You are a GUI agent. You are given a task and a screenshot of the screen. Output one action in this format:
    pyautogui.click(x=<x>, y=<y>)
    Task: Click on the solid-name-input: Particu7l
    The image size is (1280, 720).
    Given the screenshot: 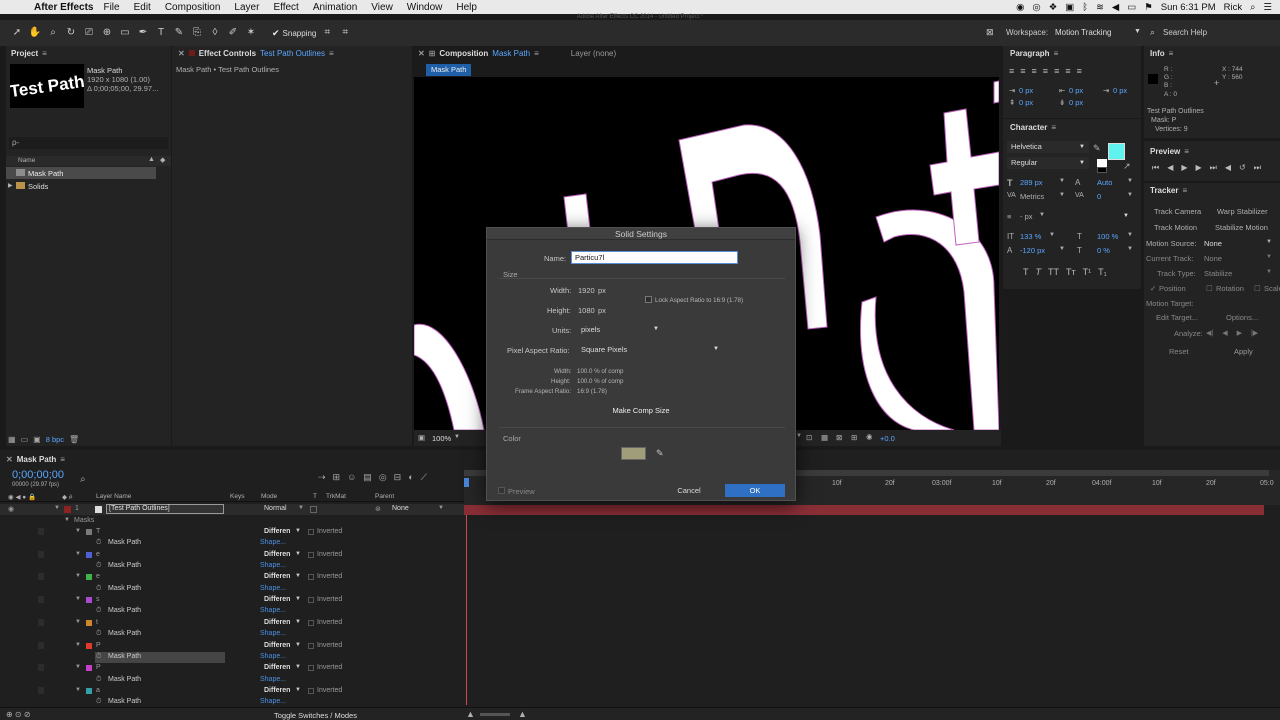 What is the action you would take?
    pyautogui.click(x=654, y=257)
    